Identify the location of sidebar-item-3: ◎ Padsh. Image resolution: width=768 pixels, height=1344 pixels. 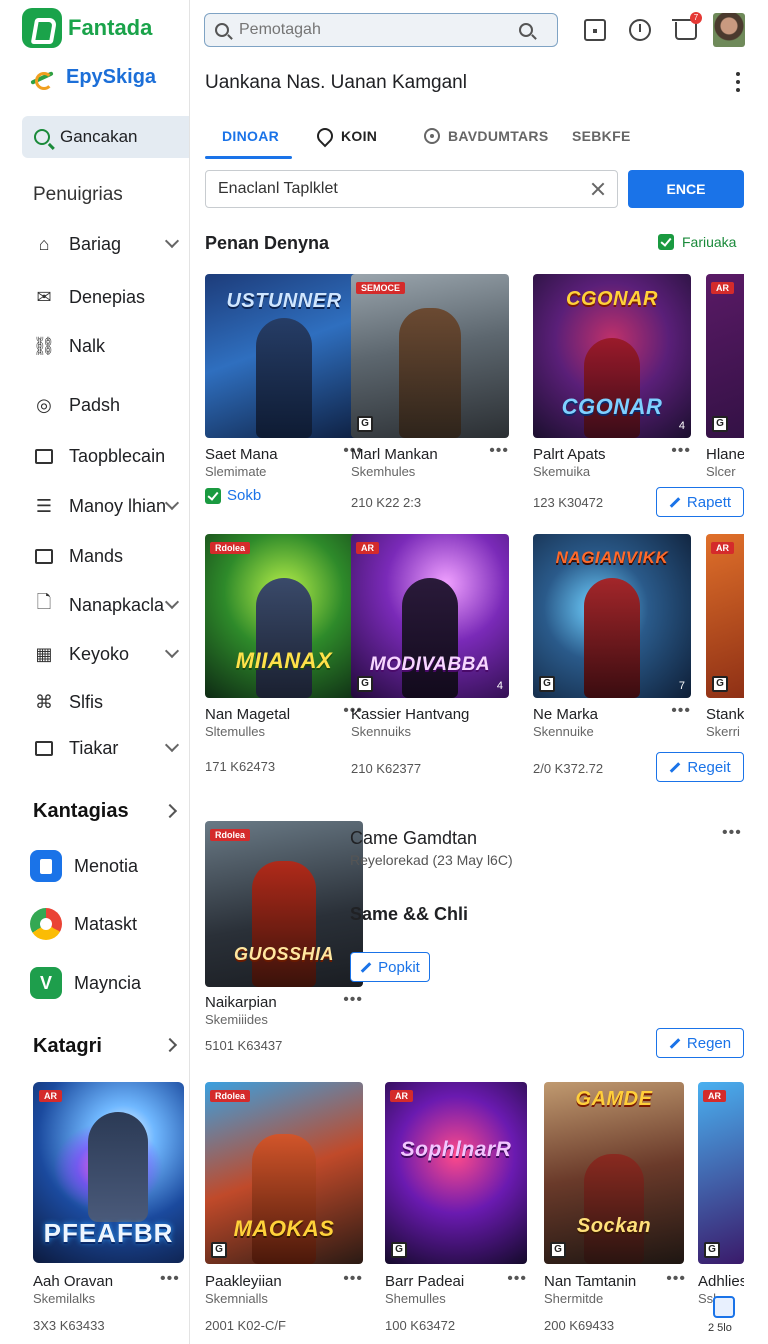
(108, 405).